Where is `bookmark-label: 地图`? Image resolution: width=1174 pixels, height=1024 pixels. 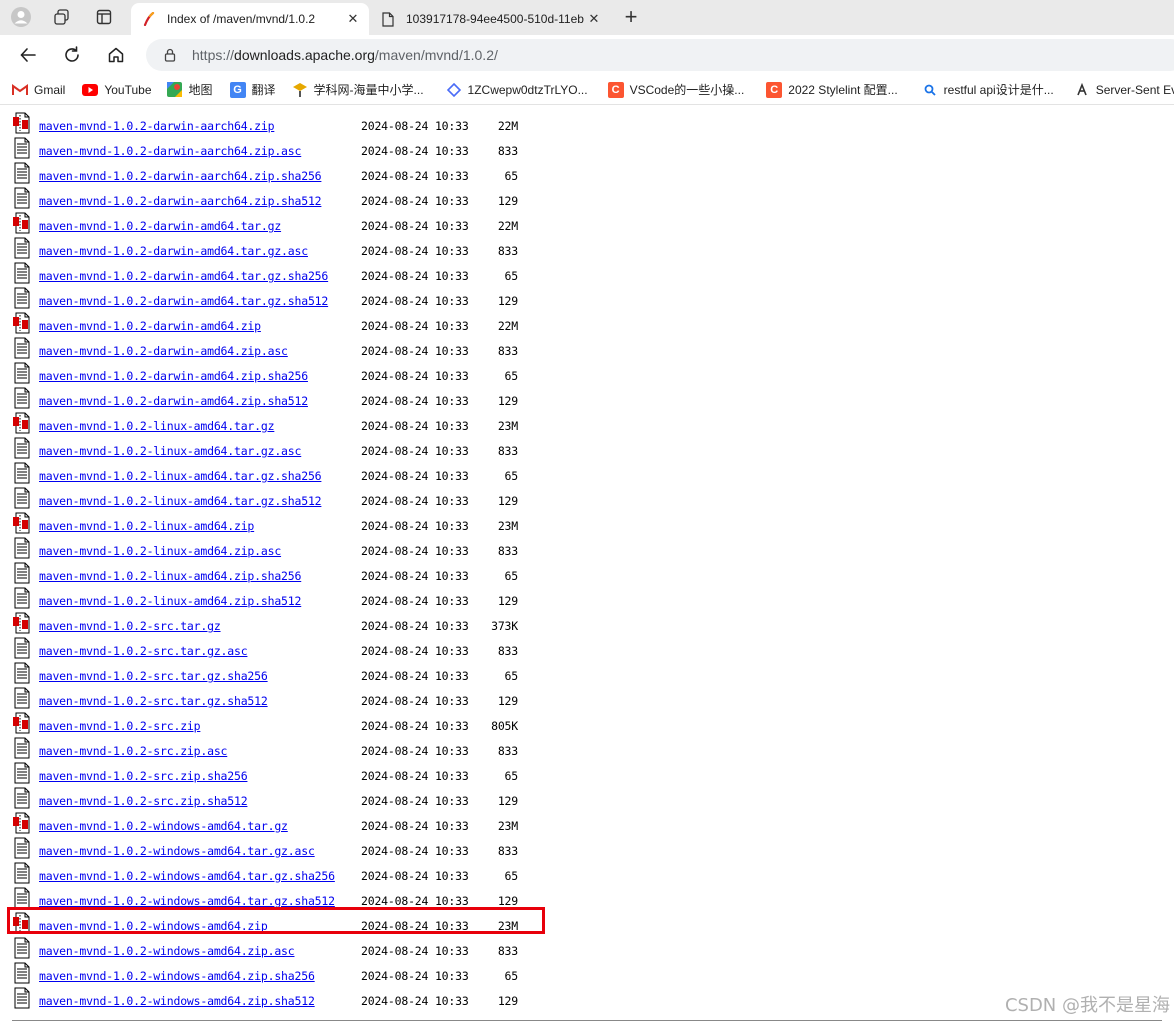
bookmark-label: 地图 is located at coordinates (200, 90).